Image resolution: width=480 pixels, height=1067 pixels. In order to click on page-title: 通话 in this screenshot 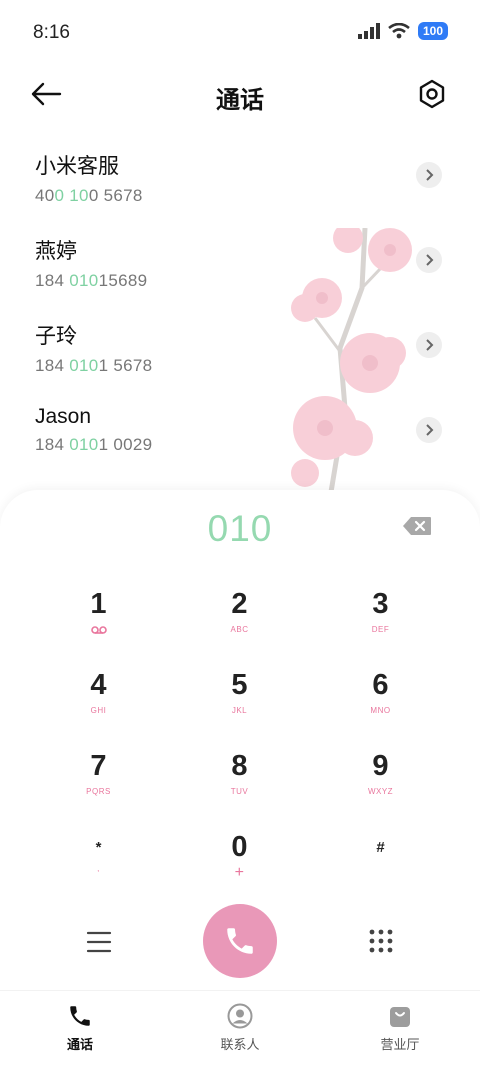, I will do `click(240, 100)`.